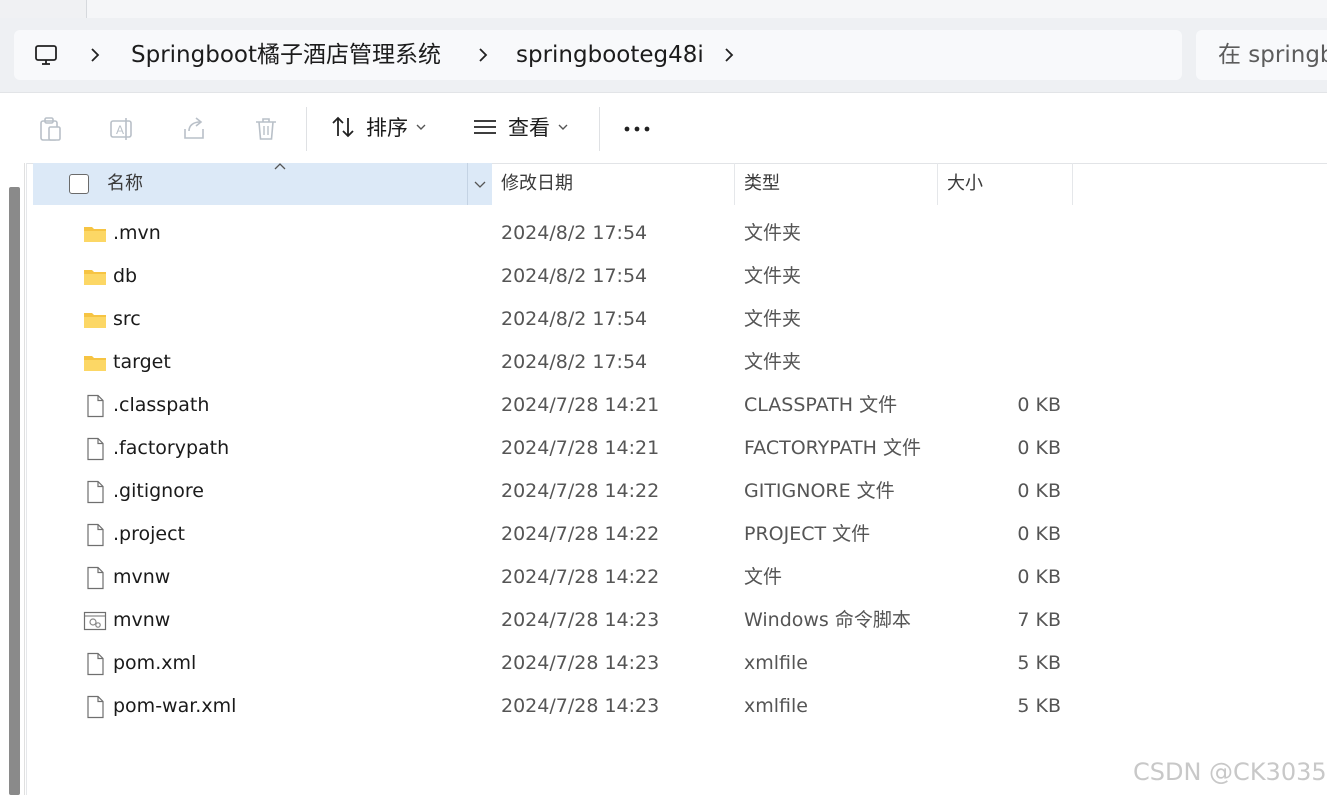 The image size is (1327, 795). Describe the element at coordinates (832, 448) in the screenshot. I see `file-type: FACTORYPATH 文件` at that location.